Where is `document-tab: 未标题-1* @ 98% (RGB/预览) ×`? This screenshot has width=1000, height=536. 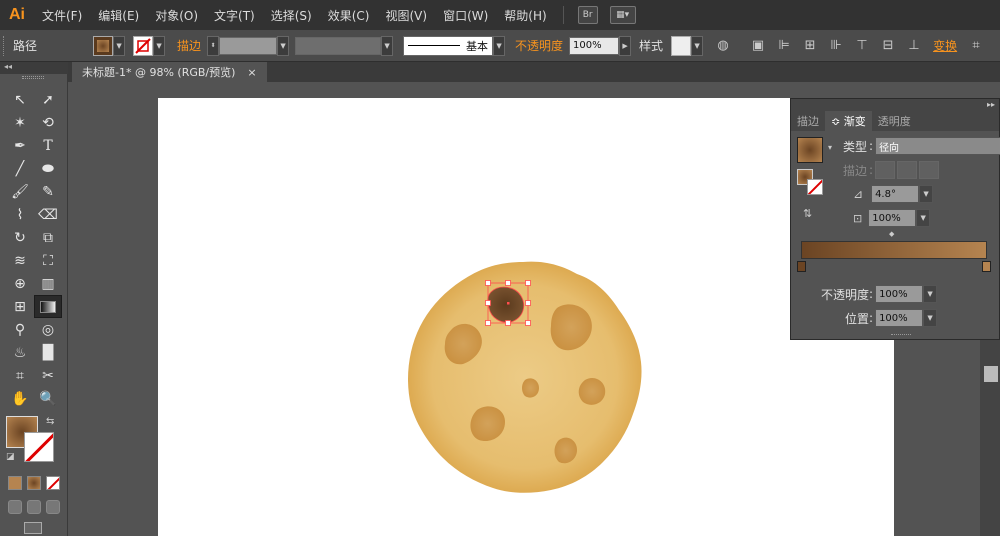 document-tab: 未标题-1* @ 98% (RGB/预览) × is located at coordinates (169, 72).